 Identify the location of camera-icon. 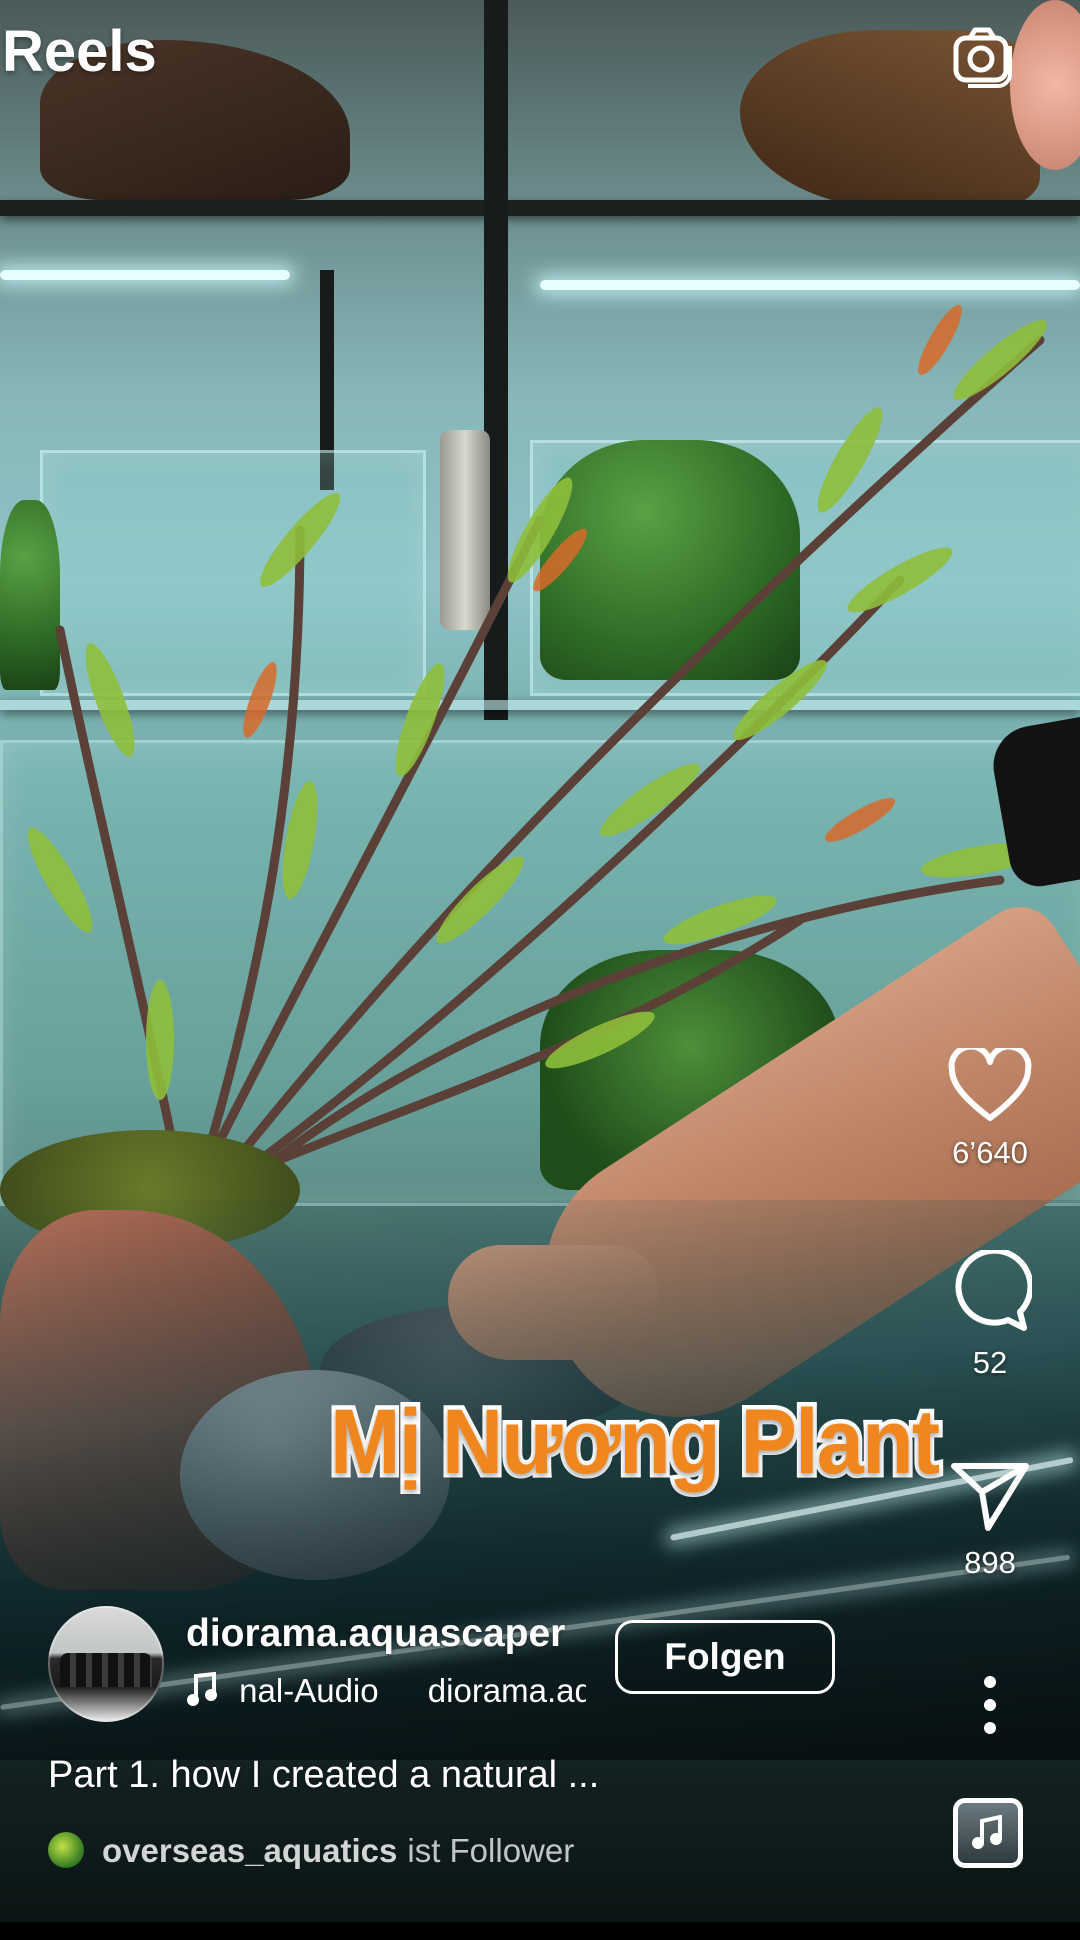
(982, 57).